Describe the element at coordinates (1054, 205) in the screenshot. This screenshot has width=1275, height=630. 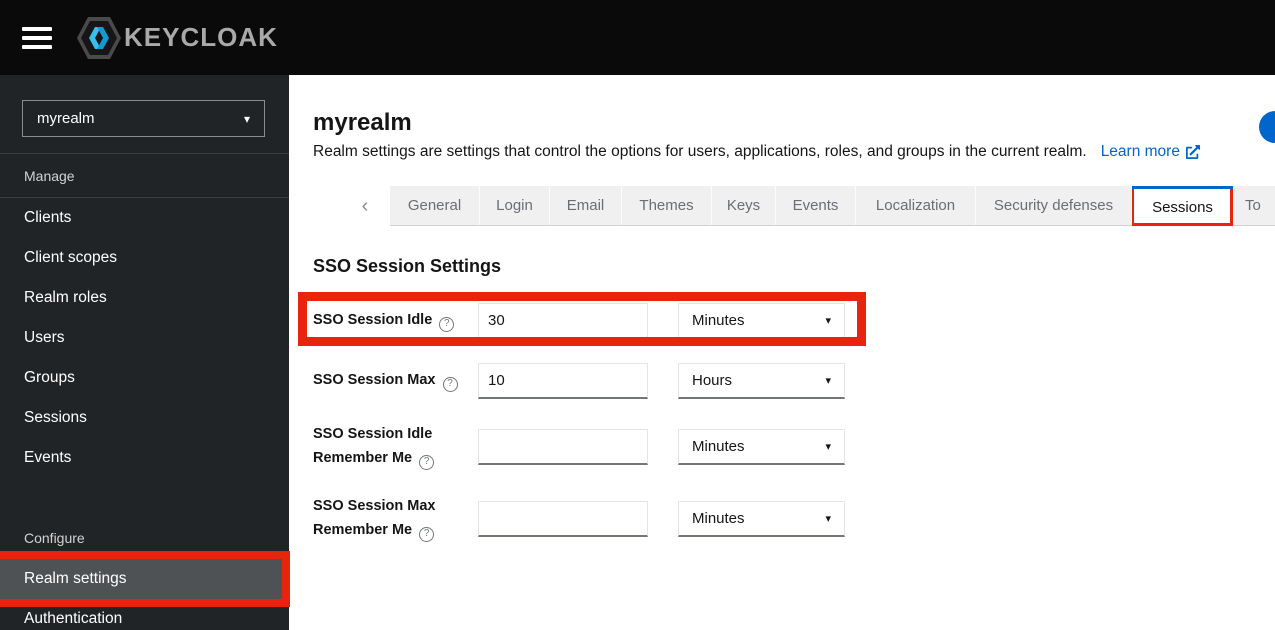
I see `tab-security-defenses: Security defenses` at that location.